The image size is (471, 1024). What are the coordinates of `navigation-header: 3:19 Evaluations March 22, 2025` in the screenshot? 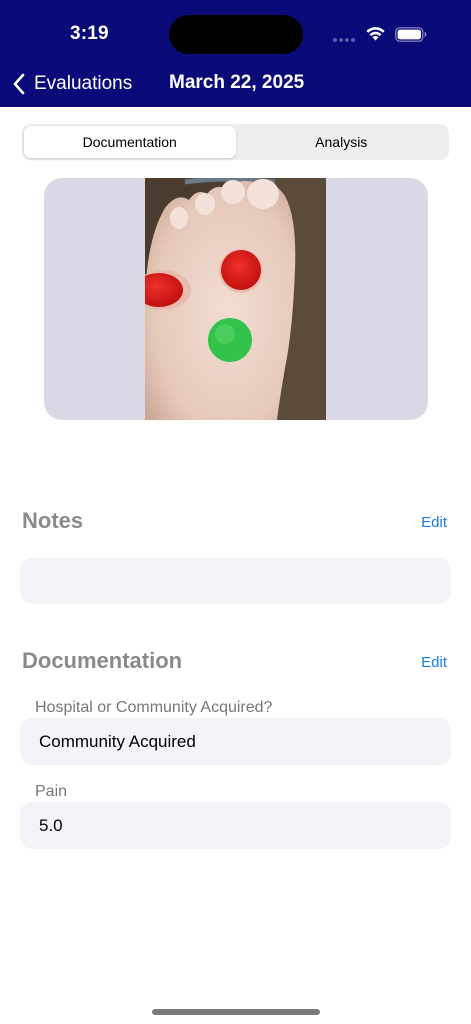 It's located at (235, 53).